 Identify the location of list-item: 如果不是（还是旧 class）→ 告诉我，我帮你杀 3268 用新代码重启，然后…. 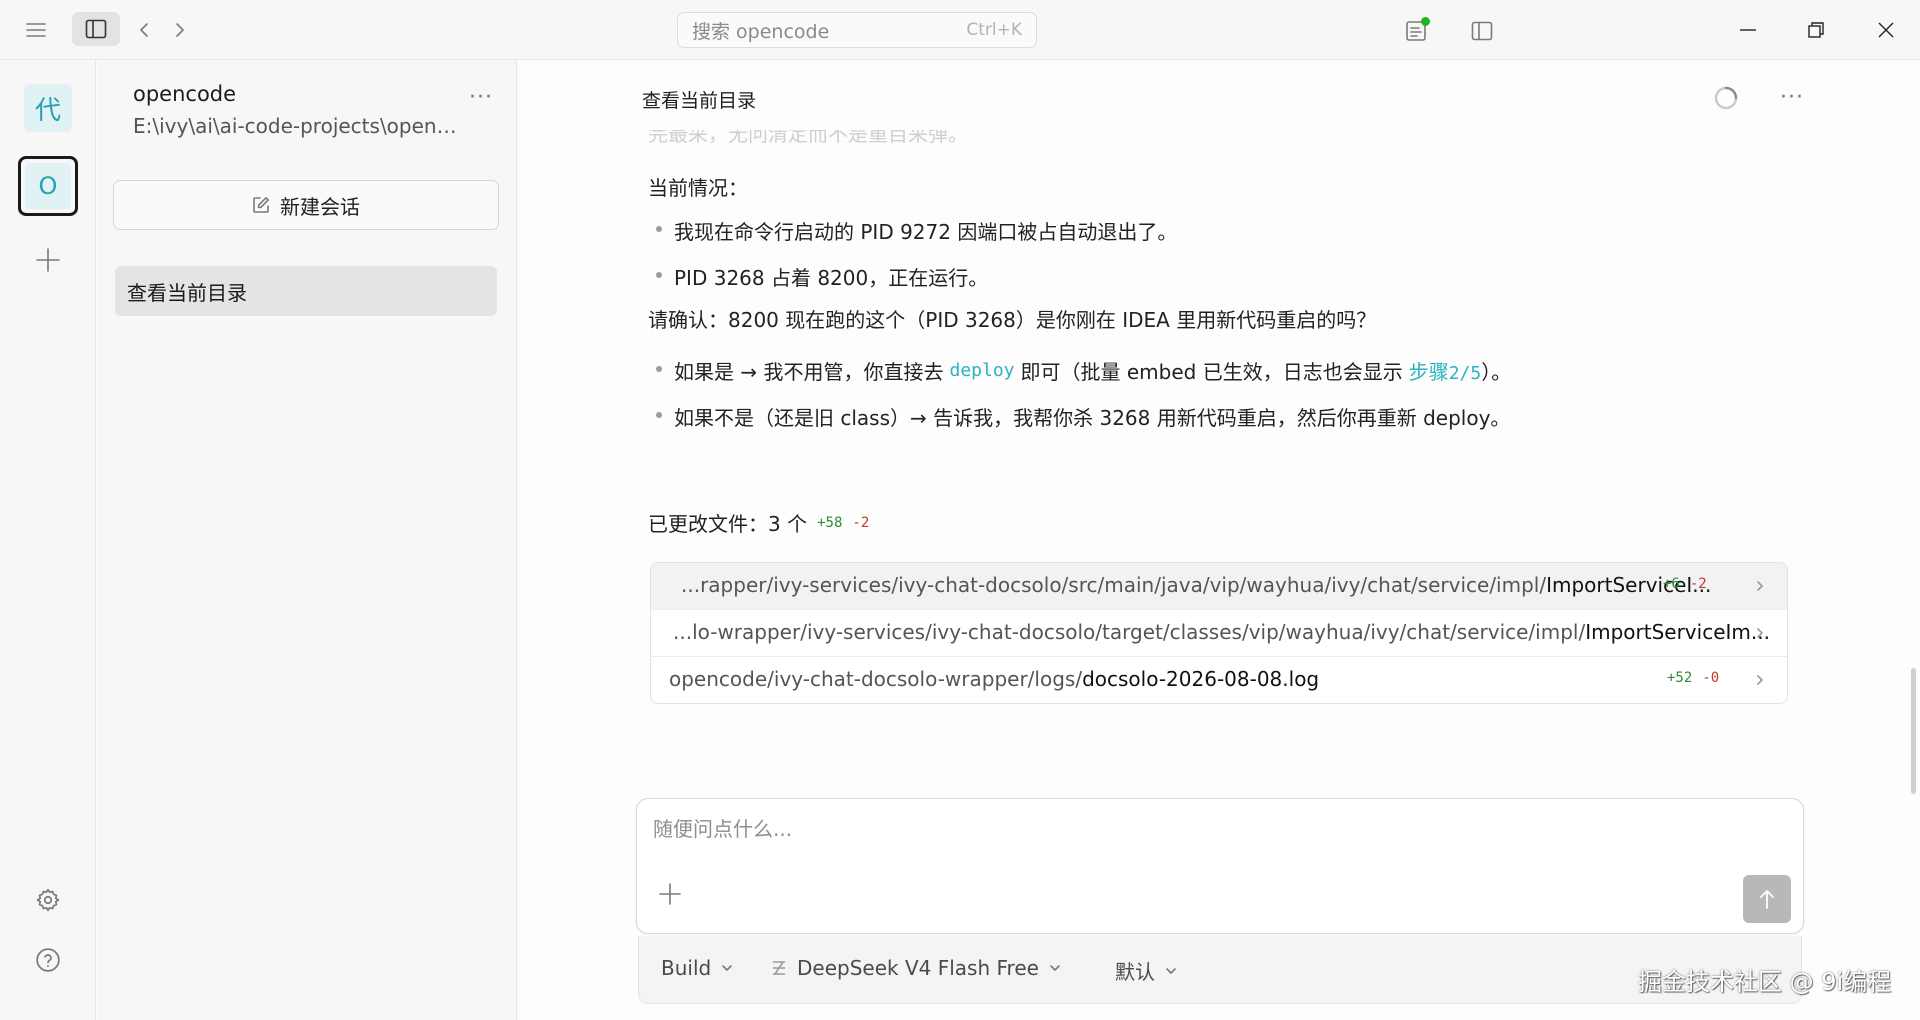
(1082, 416).